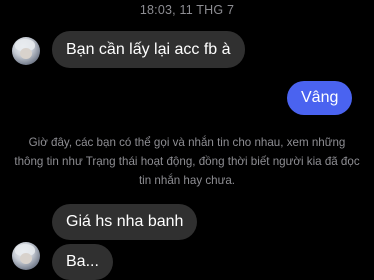 The width and height of the screenshot is (374, 280). I want to click on message-text: Vâng, so click(320, 97).